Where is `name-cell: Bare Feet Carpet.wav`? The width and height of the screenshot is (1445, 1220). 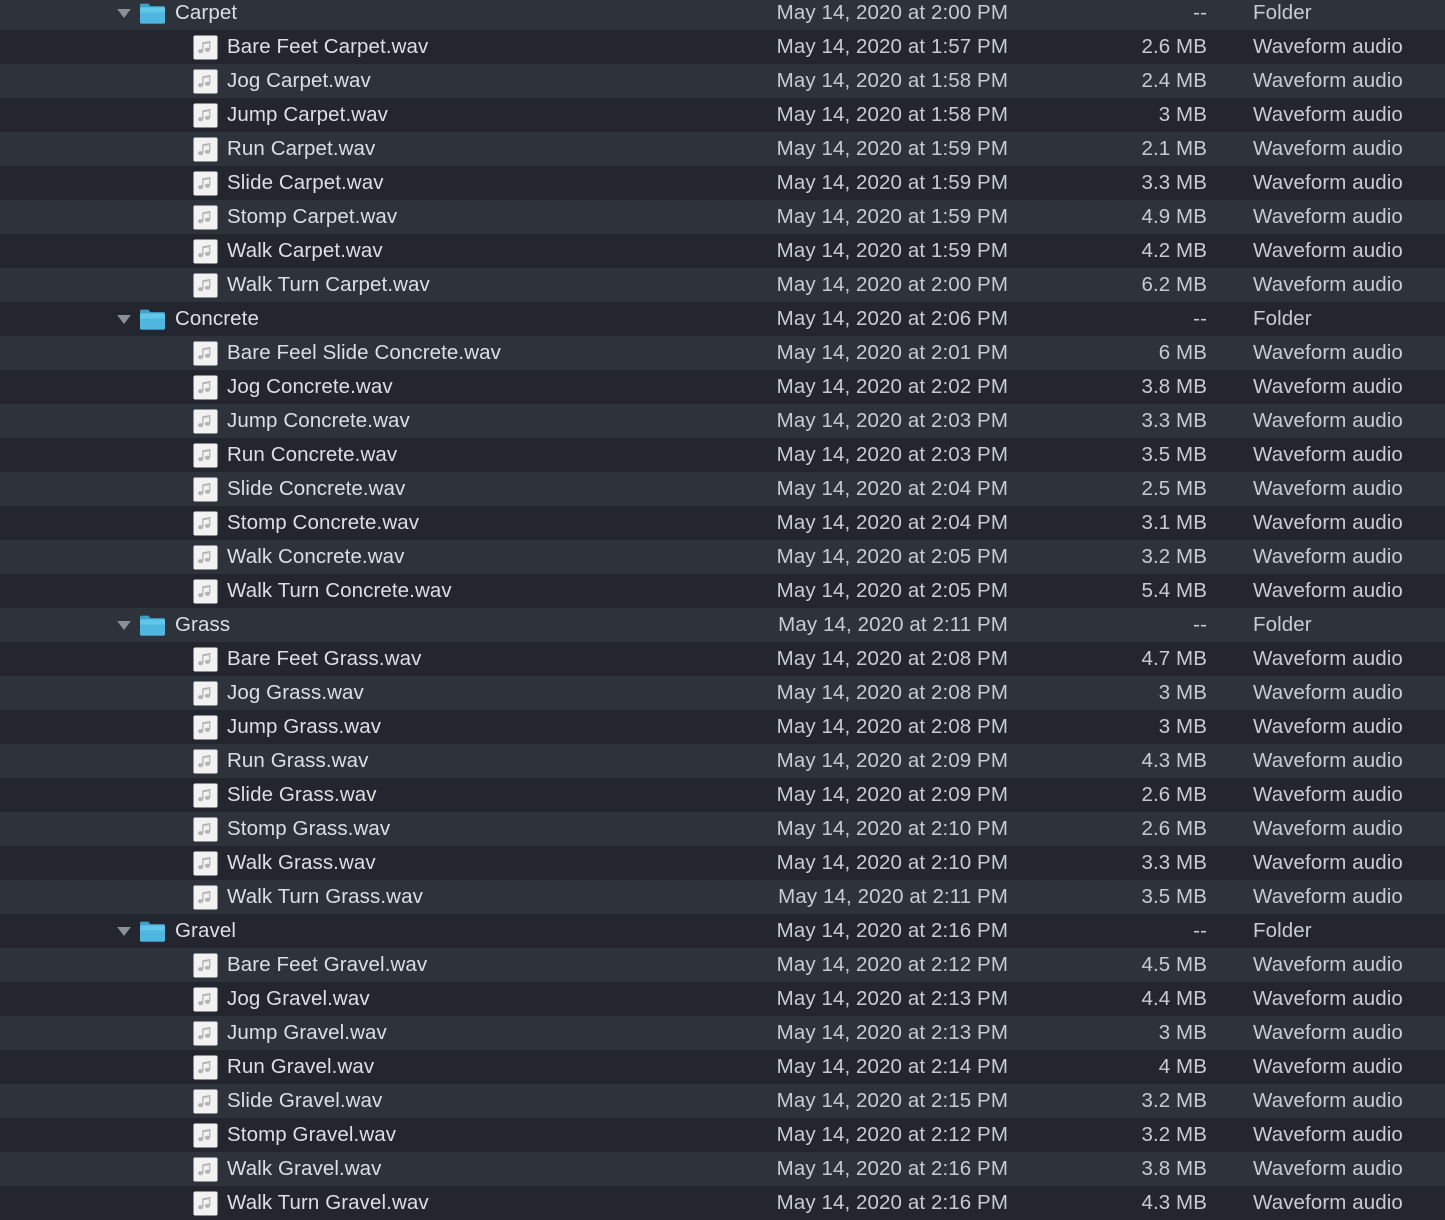
name-cell: Bare Feet Carpet.wav is located at coordinates (214, 47).